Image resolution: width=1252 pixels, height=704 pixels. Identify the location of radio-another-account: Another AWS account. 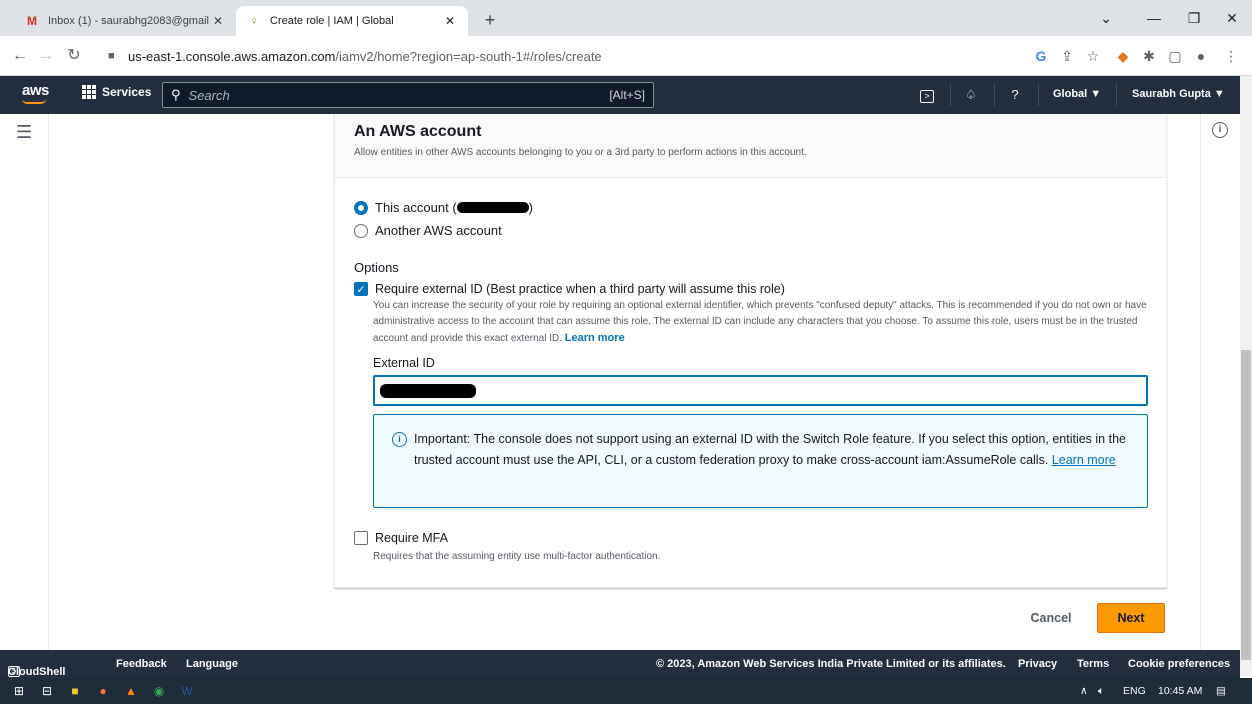
(428, 230).